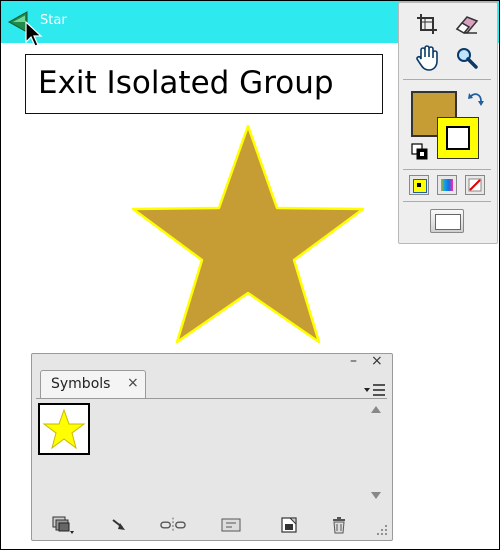  I want to click on screen-mode-button, so click(447, 221).